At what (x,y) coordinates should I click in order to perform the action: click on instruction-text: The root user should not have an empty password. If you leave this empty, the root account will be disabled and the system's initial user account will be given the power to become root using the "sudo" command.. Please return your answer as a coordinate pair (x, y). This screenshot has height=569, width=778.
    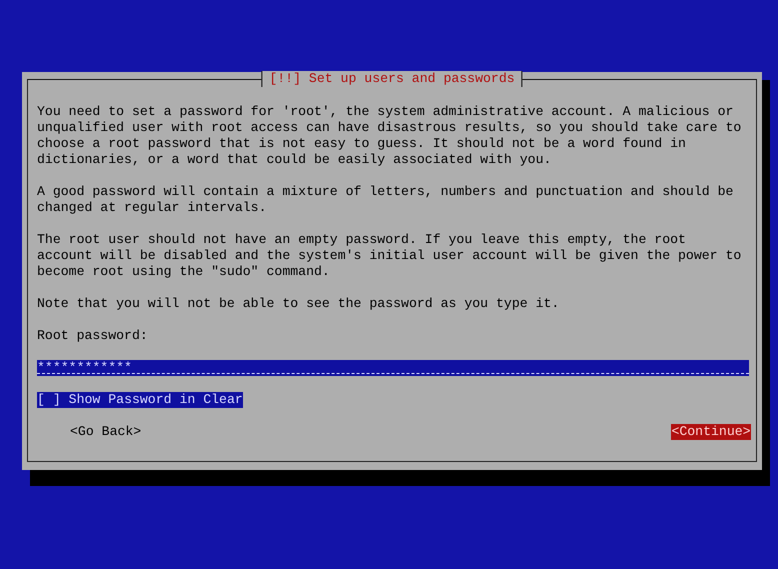
    Looking at the image, I should click on (389, 256).